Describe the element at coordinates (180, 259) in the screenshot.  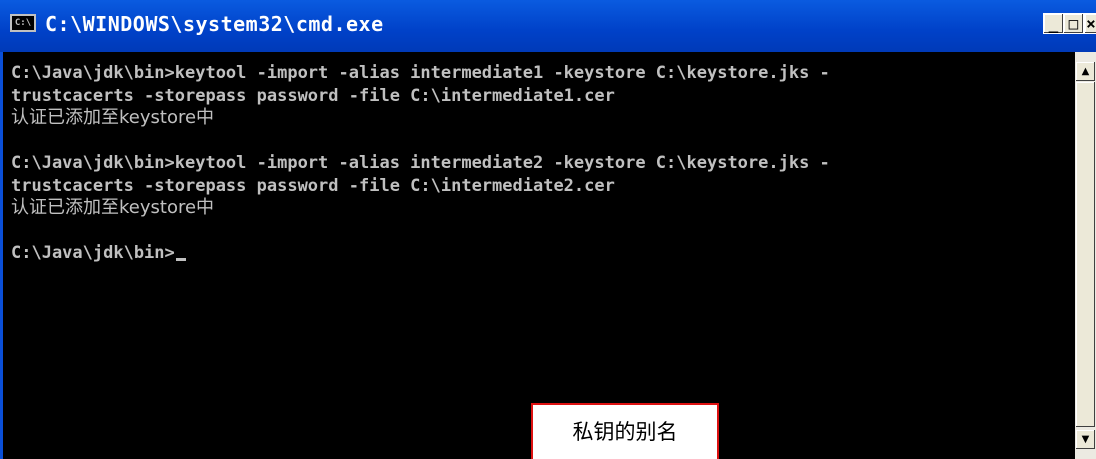
I see `text-cursor` at that location.